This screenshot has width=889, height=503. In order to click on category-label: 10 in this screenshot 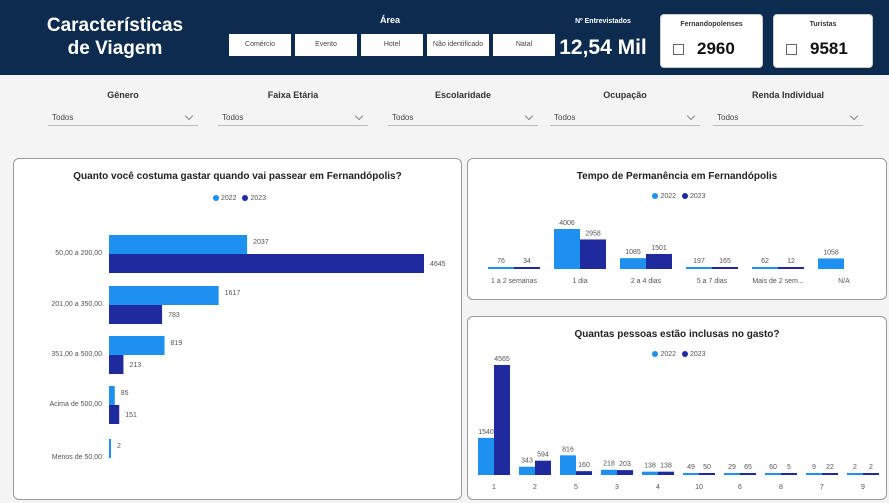, I will do `click(699, 487)`.